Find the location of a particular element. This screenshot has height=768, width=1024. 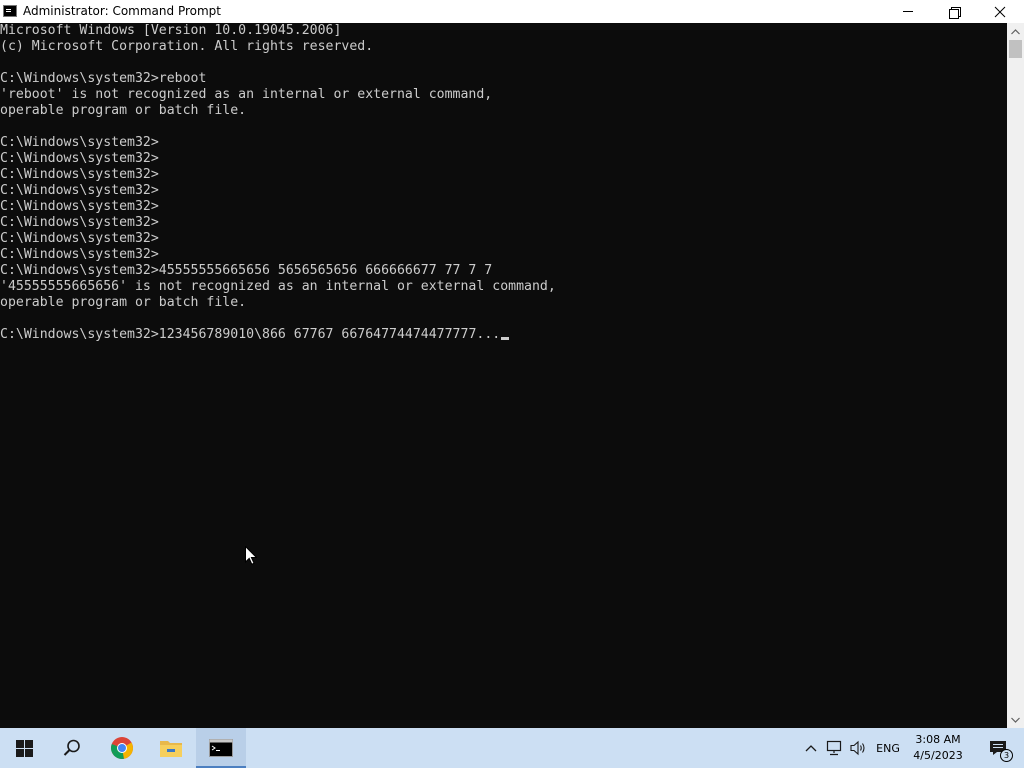

clock-time: 3:08 AM is located at coordinates (938, 739).